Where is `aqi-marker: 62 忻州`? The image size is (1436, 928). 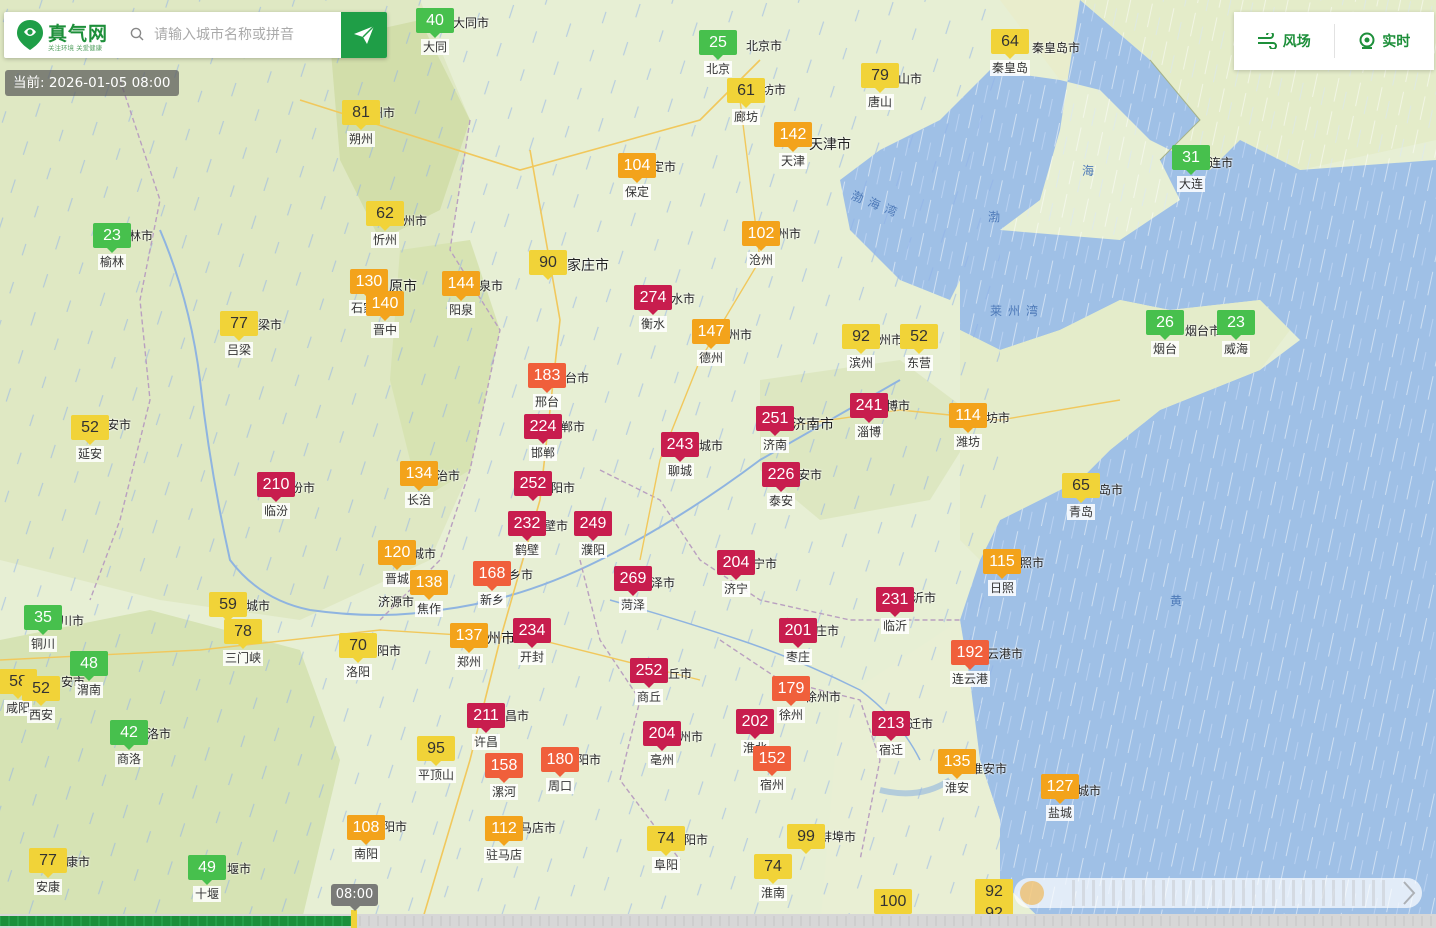
aqi-marker: 62 忻州 is located at coordinates (385, 224).